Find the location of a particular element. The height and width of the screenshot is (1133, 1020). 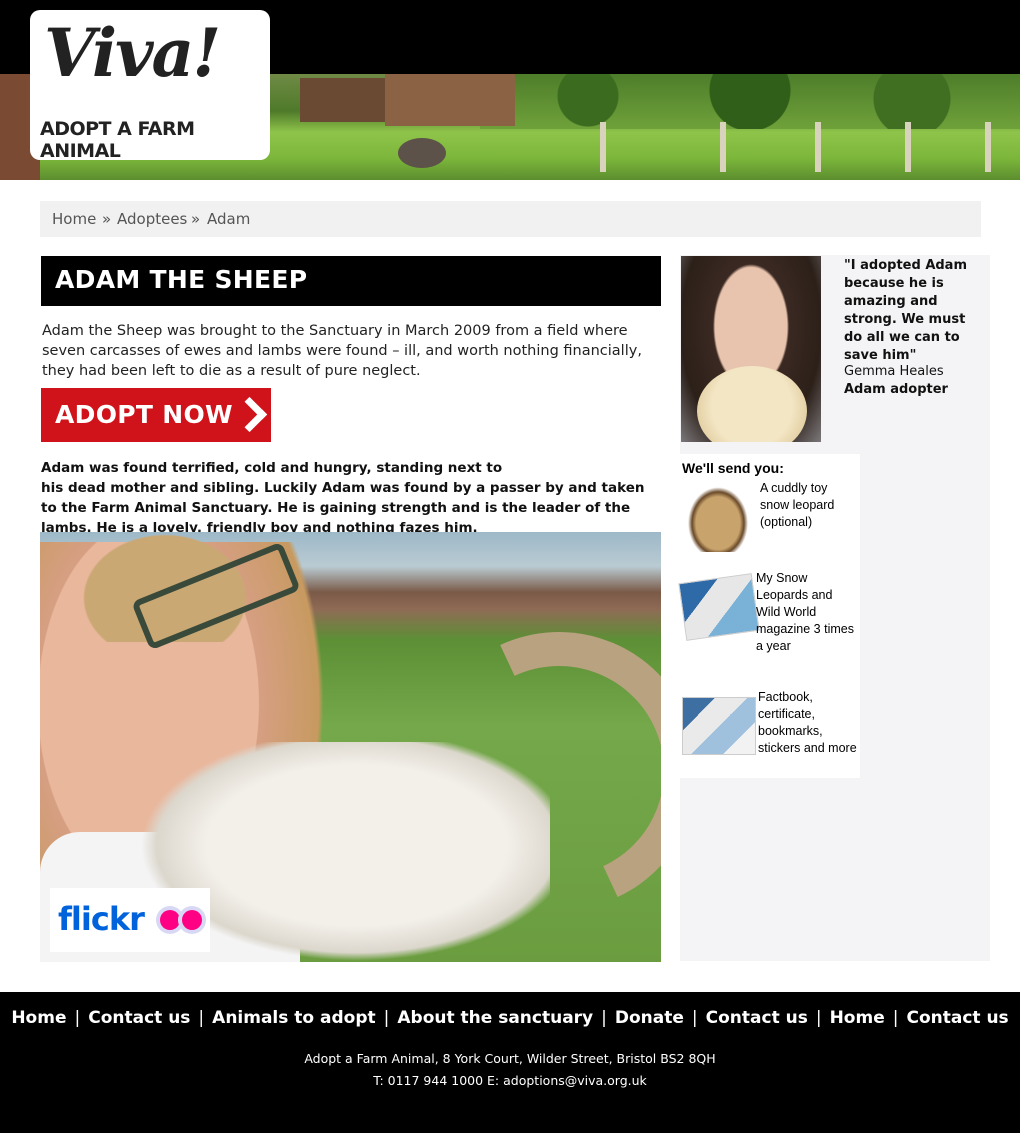

site-logo: Viva! ADOPT A FARM ANIMAL is located at coordinates (150, 86).